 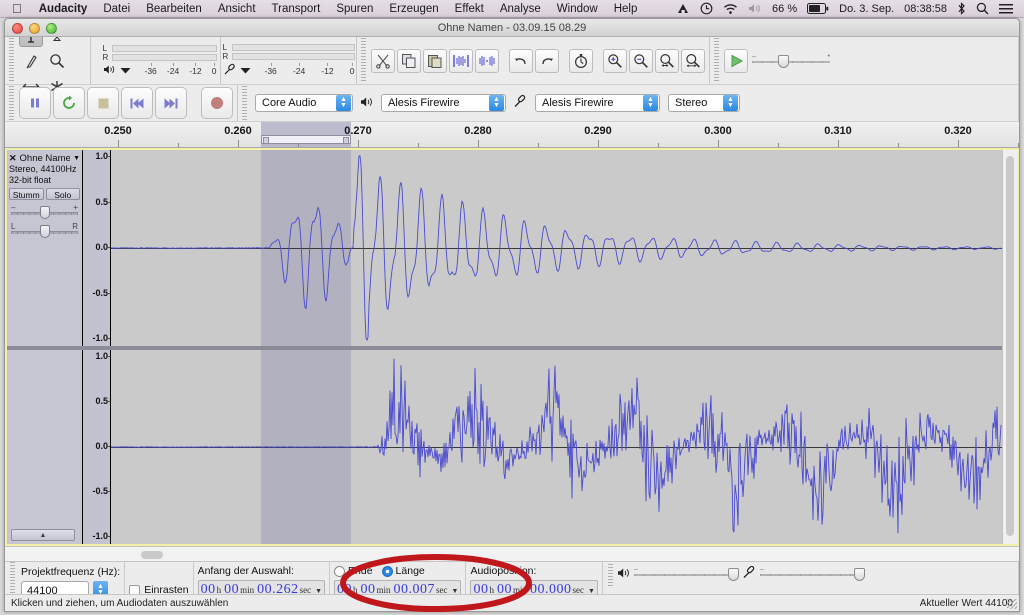 I want to click on copy-button, so click(x=409, y=60).